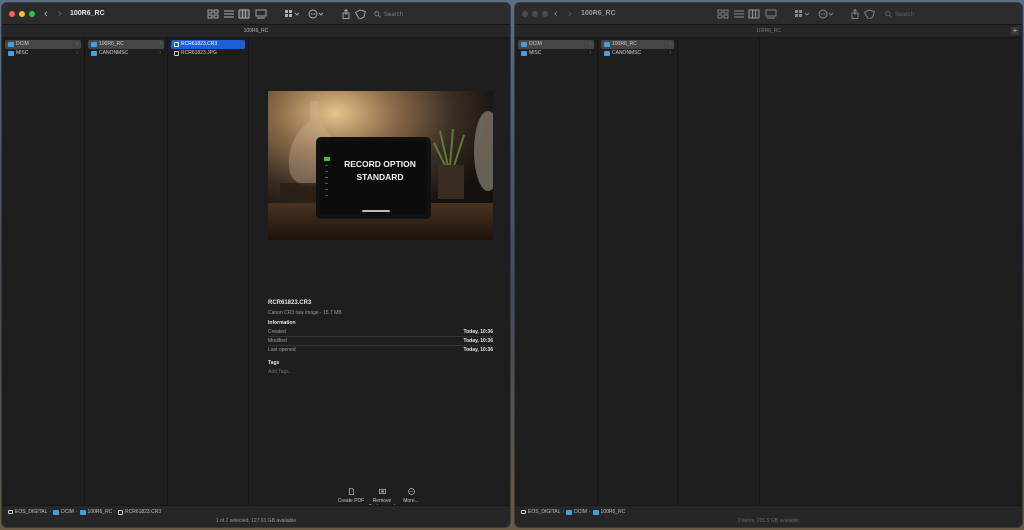 The image size is (1024, 530). What do you see at coordinates (380, 345) in the screenshot?
I see `divider` at bounding box center [380, 345].